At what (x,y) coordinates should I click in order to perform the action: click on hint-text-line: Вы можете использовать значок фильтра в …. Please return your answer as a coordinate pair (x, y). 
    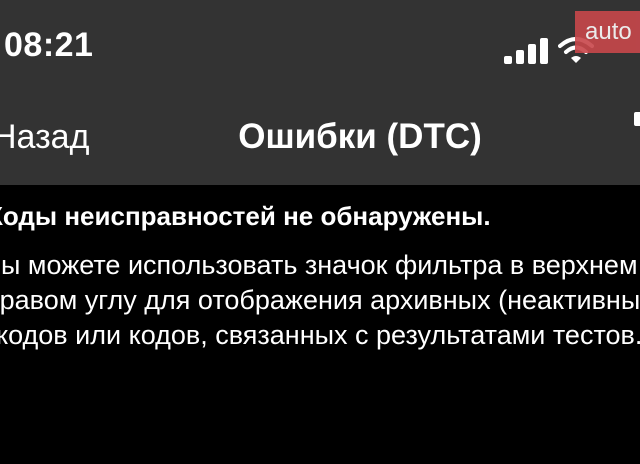
    Looking at the image, I should click on (319, 265).